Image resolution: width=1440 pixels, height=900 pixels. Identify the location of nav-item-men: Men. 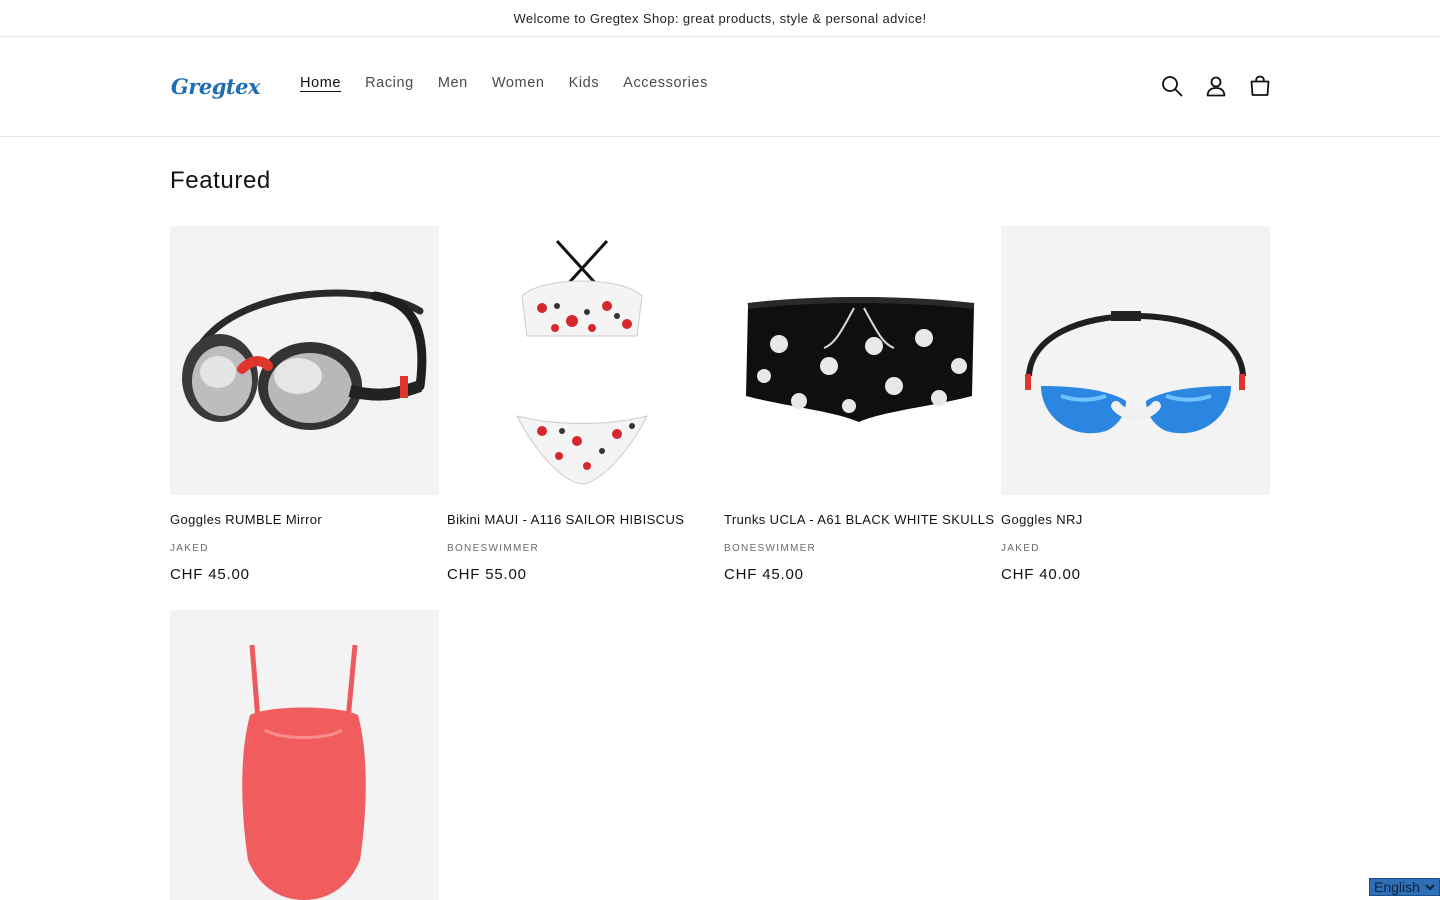
(453, 83).